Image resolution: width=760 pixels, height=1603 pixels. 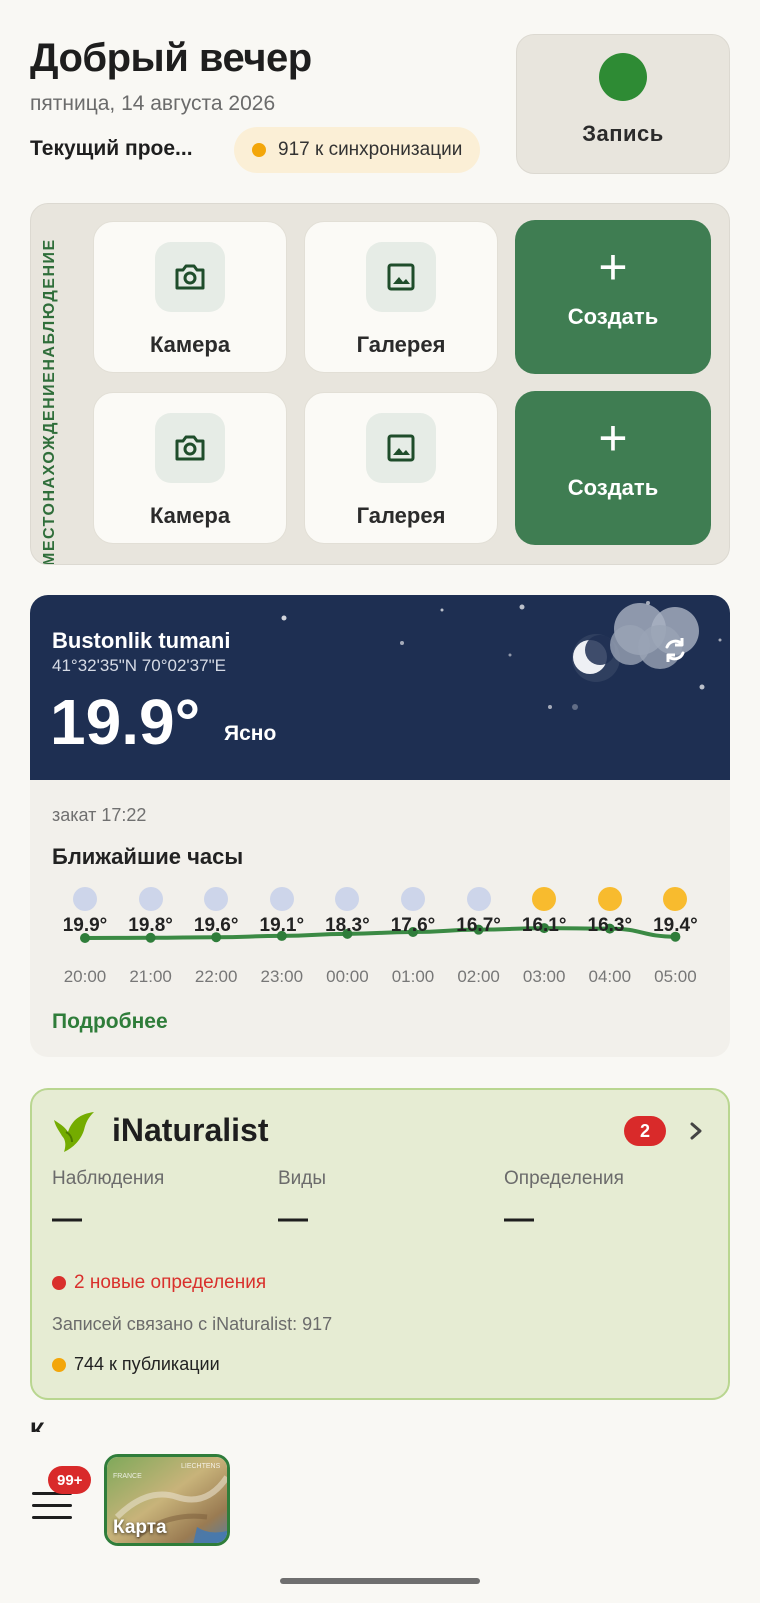 What do you see at coordinates (190, 1130) in the screenshot?
I see `inaturalist-title: iNaturalist` at bounding box center [190, 1130].